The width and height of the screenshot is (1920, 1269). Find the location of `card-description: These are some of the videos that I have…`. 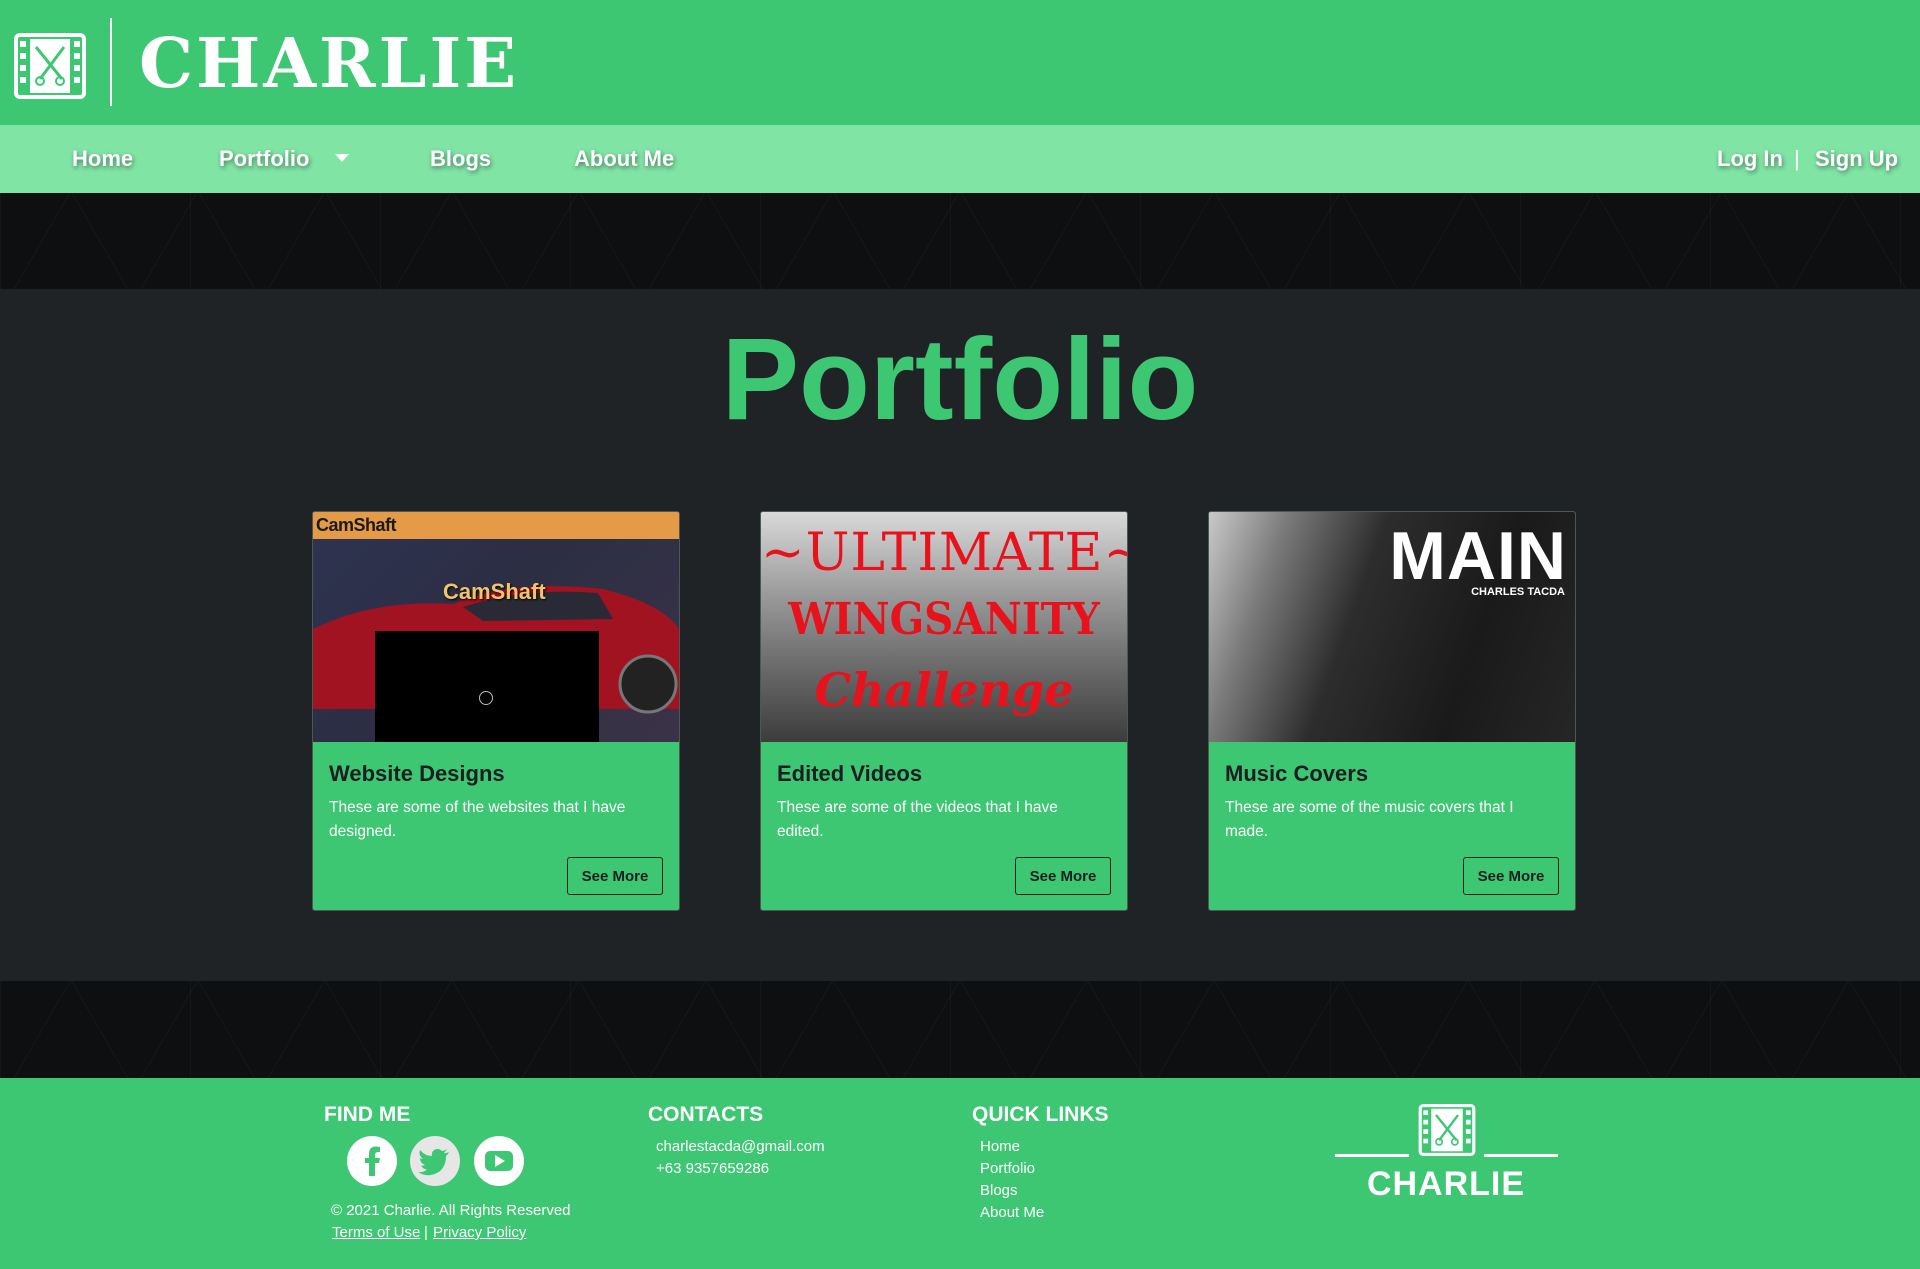

card-description: These are some of the videos that I have… is located at coordinates (917, 819).